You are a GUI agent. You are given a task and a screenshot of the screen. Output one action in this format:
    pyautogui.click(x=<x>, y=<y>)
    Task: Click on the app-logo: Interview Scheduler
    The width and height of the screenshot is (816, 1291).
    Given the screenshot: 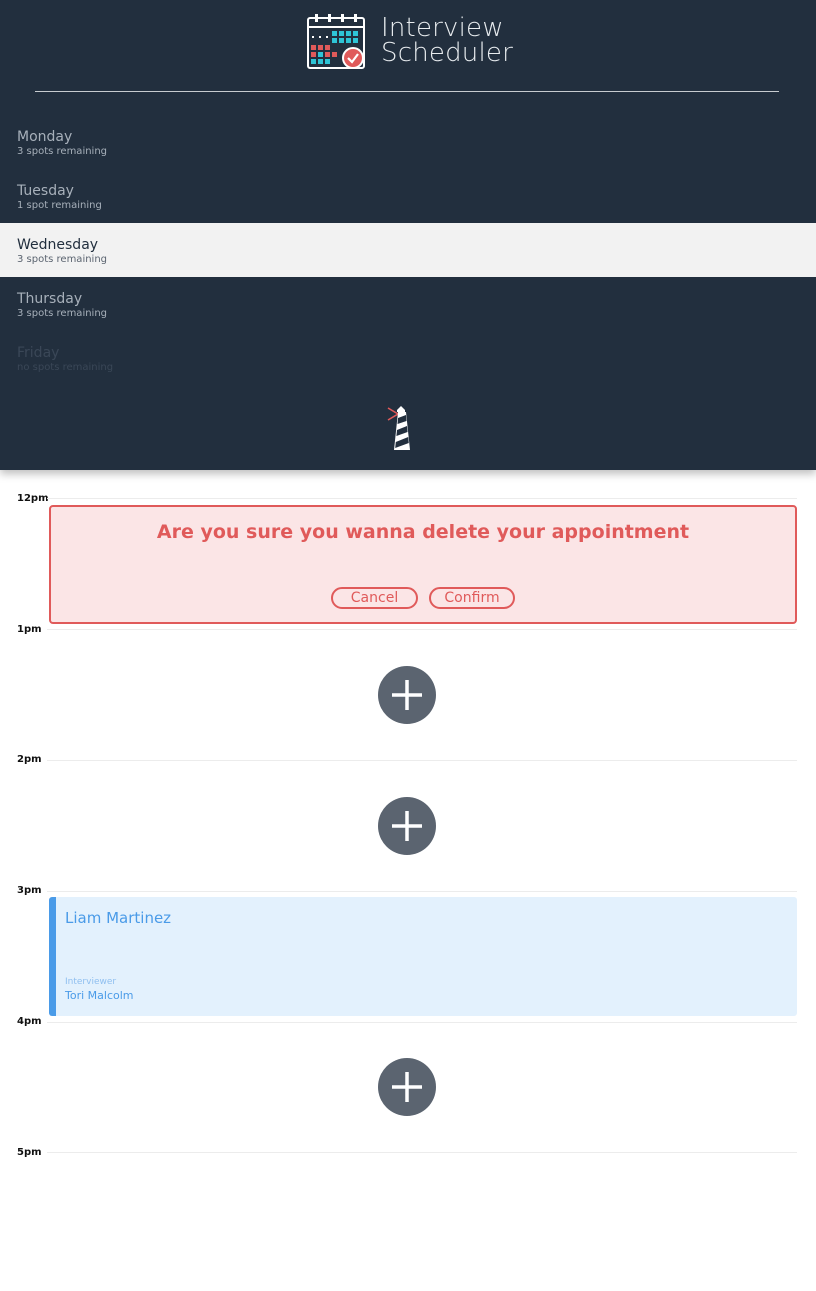 What is the action you would take?
    pyautogui.click(x=409, y=42)
    